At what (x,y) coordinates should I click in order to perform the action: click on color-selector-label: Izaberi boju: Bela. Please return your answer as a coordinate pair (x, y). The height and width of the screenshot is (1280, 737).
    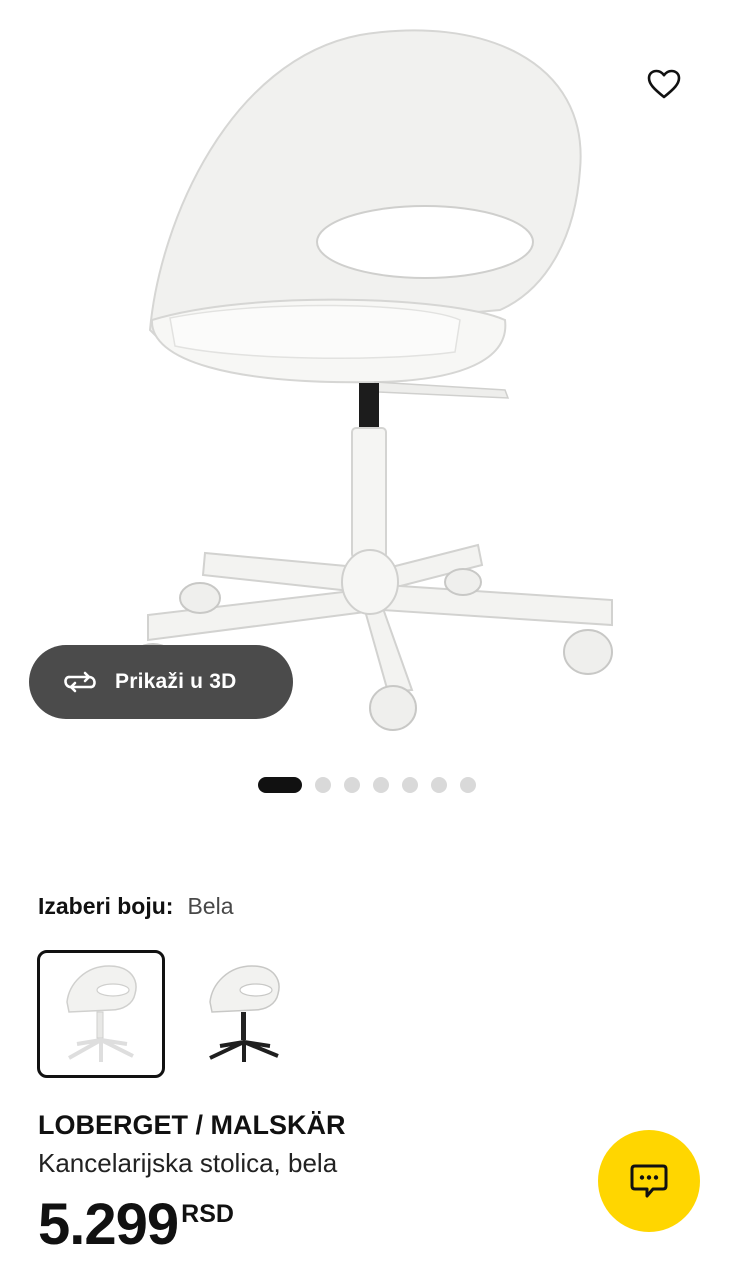
    Looking at the image, I should click on (136, 906).